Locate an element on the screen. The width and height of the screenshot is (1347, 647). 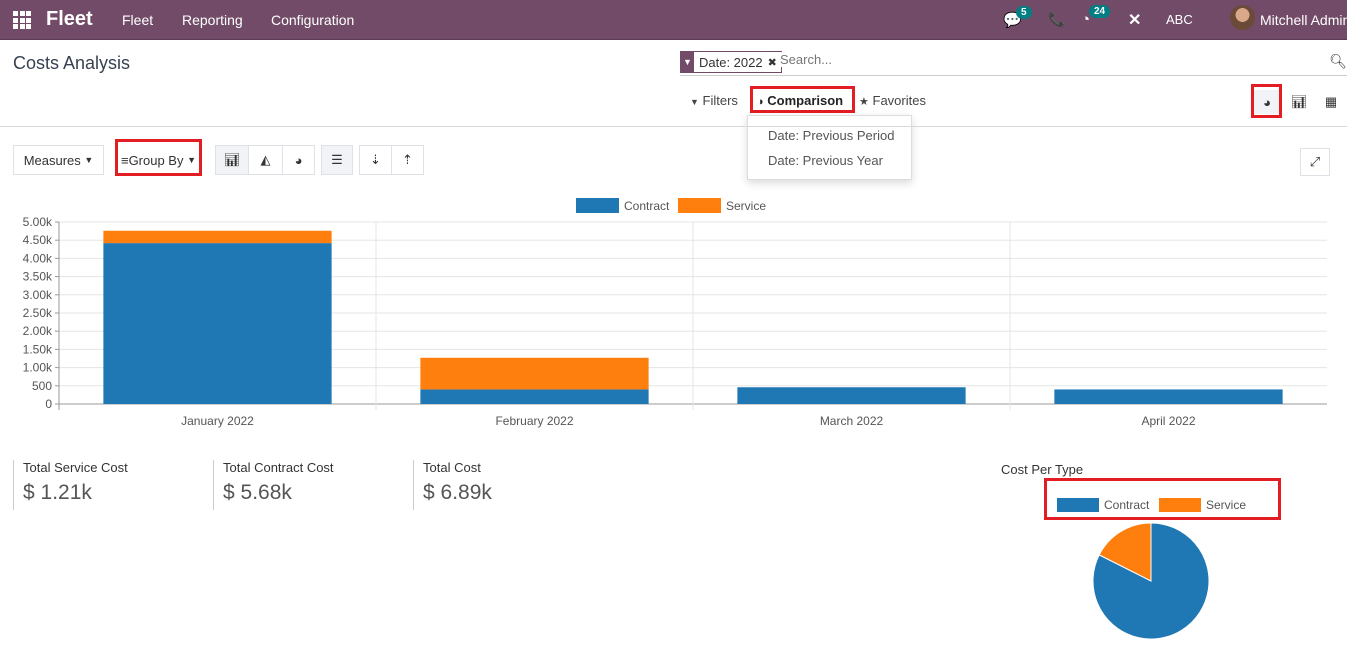
phone-icon: 📞 is located at coordinates (1056, 19).